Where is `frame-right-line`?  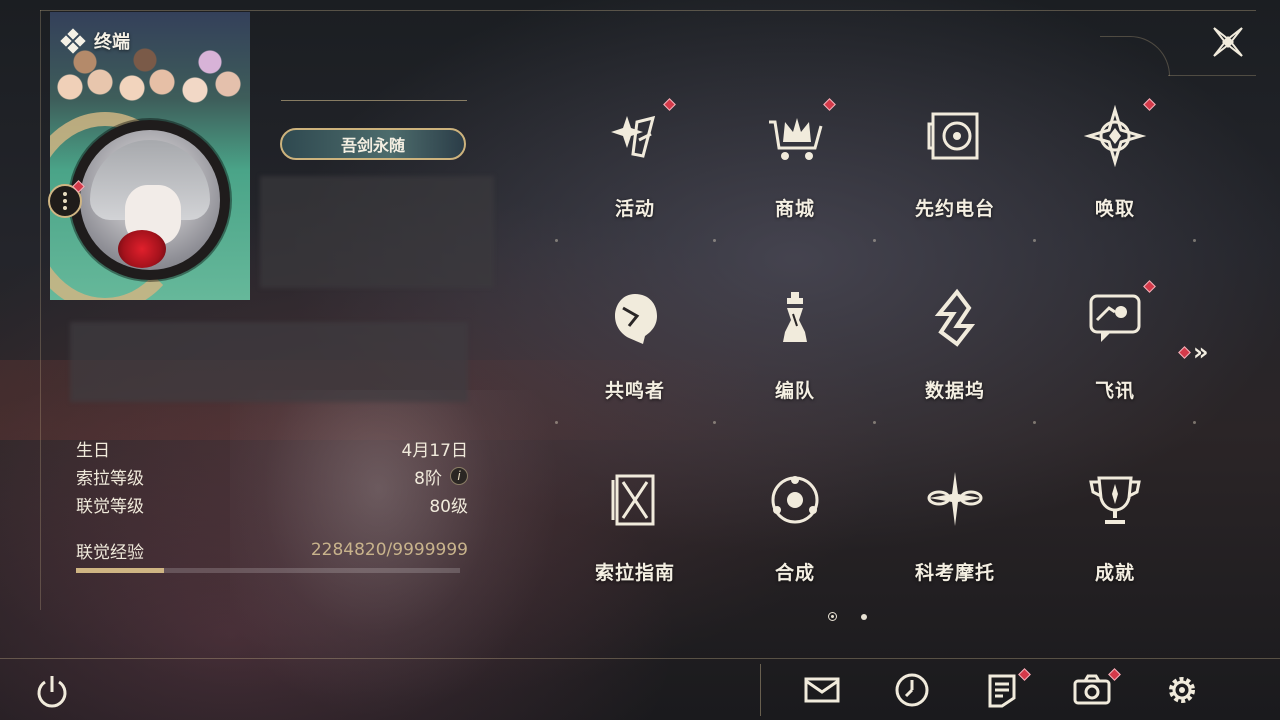 frame-right-line is located at coordinates (1212, 75).